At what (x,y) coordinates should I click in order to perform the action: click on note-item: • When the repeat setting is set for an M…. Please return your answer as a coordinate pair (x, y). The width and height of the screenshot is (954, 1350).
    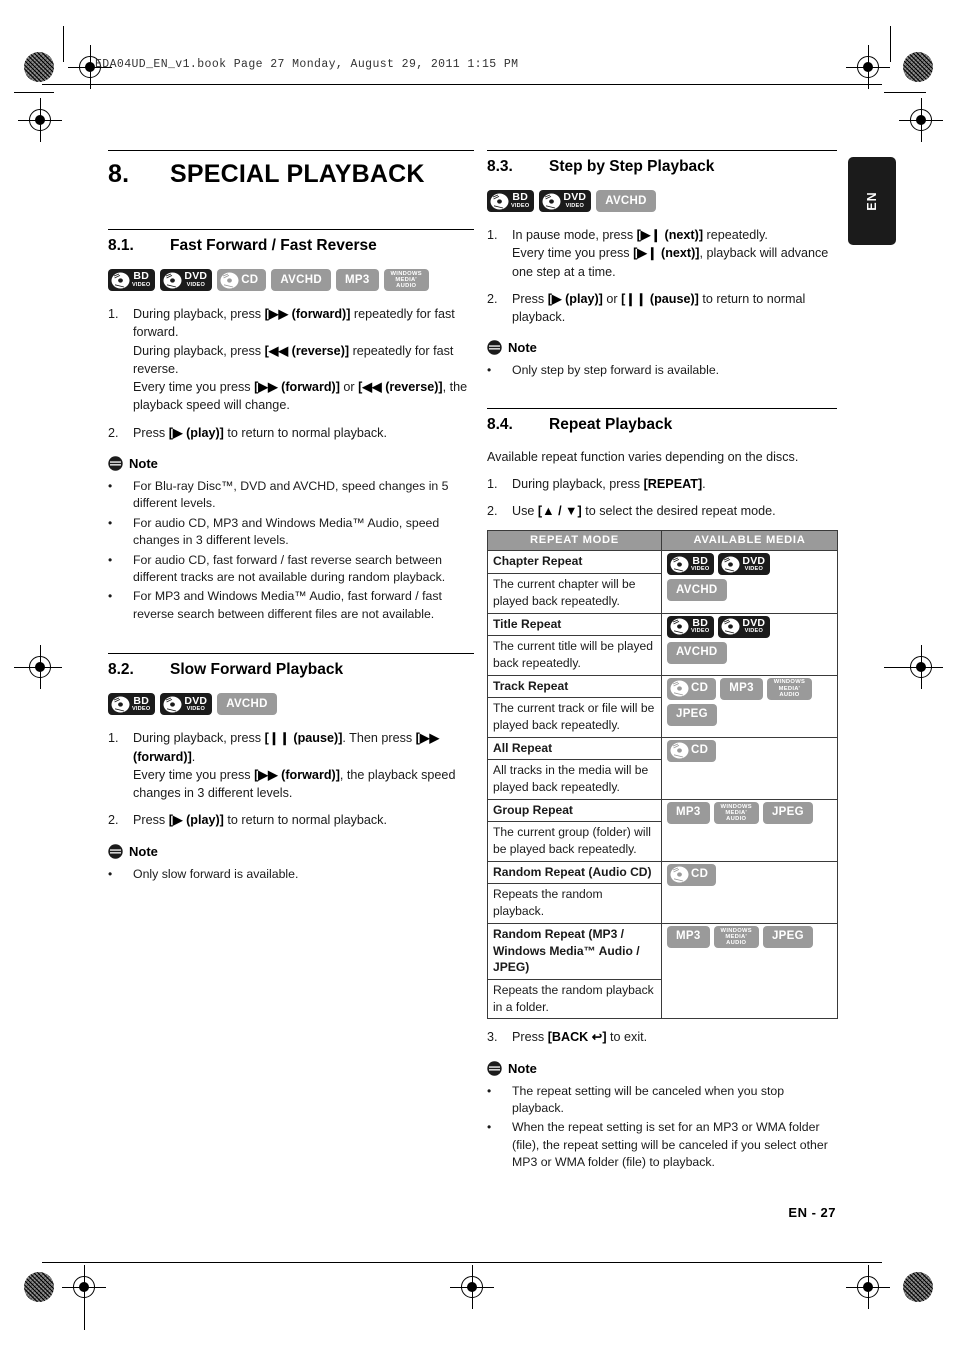
    Looking at the image, I should click on (657, 1145).